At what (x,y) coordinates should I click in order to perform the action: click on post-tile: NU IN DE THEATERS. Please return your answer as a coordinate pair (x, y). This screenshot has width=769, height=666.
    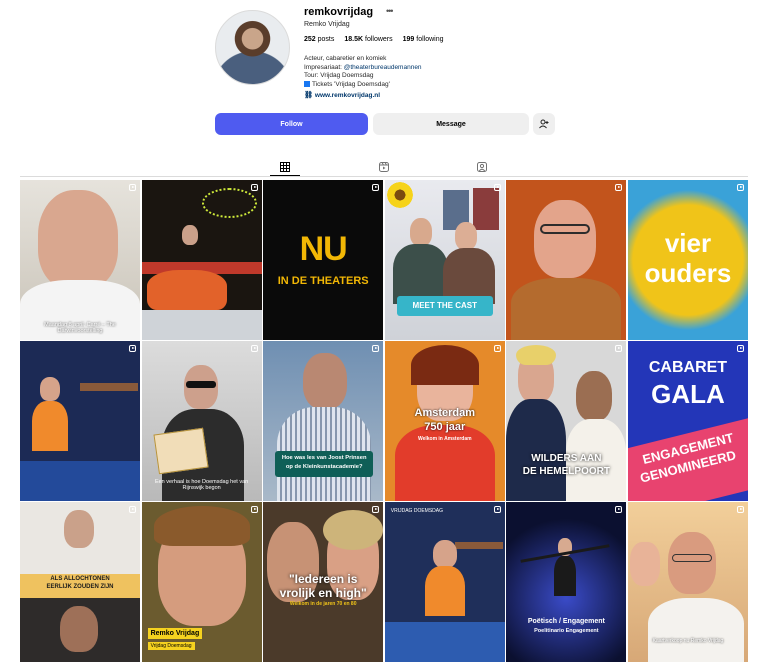
    Looking at the image, I should click on (323, 260).